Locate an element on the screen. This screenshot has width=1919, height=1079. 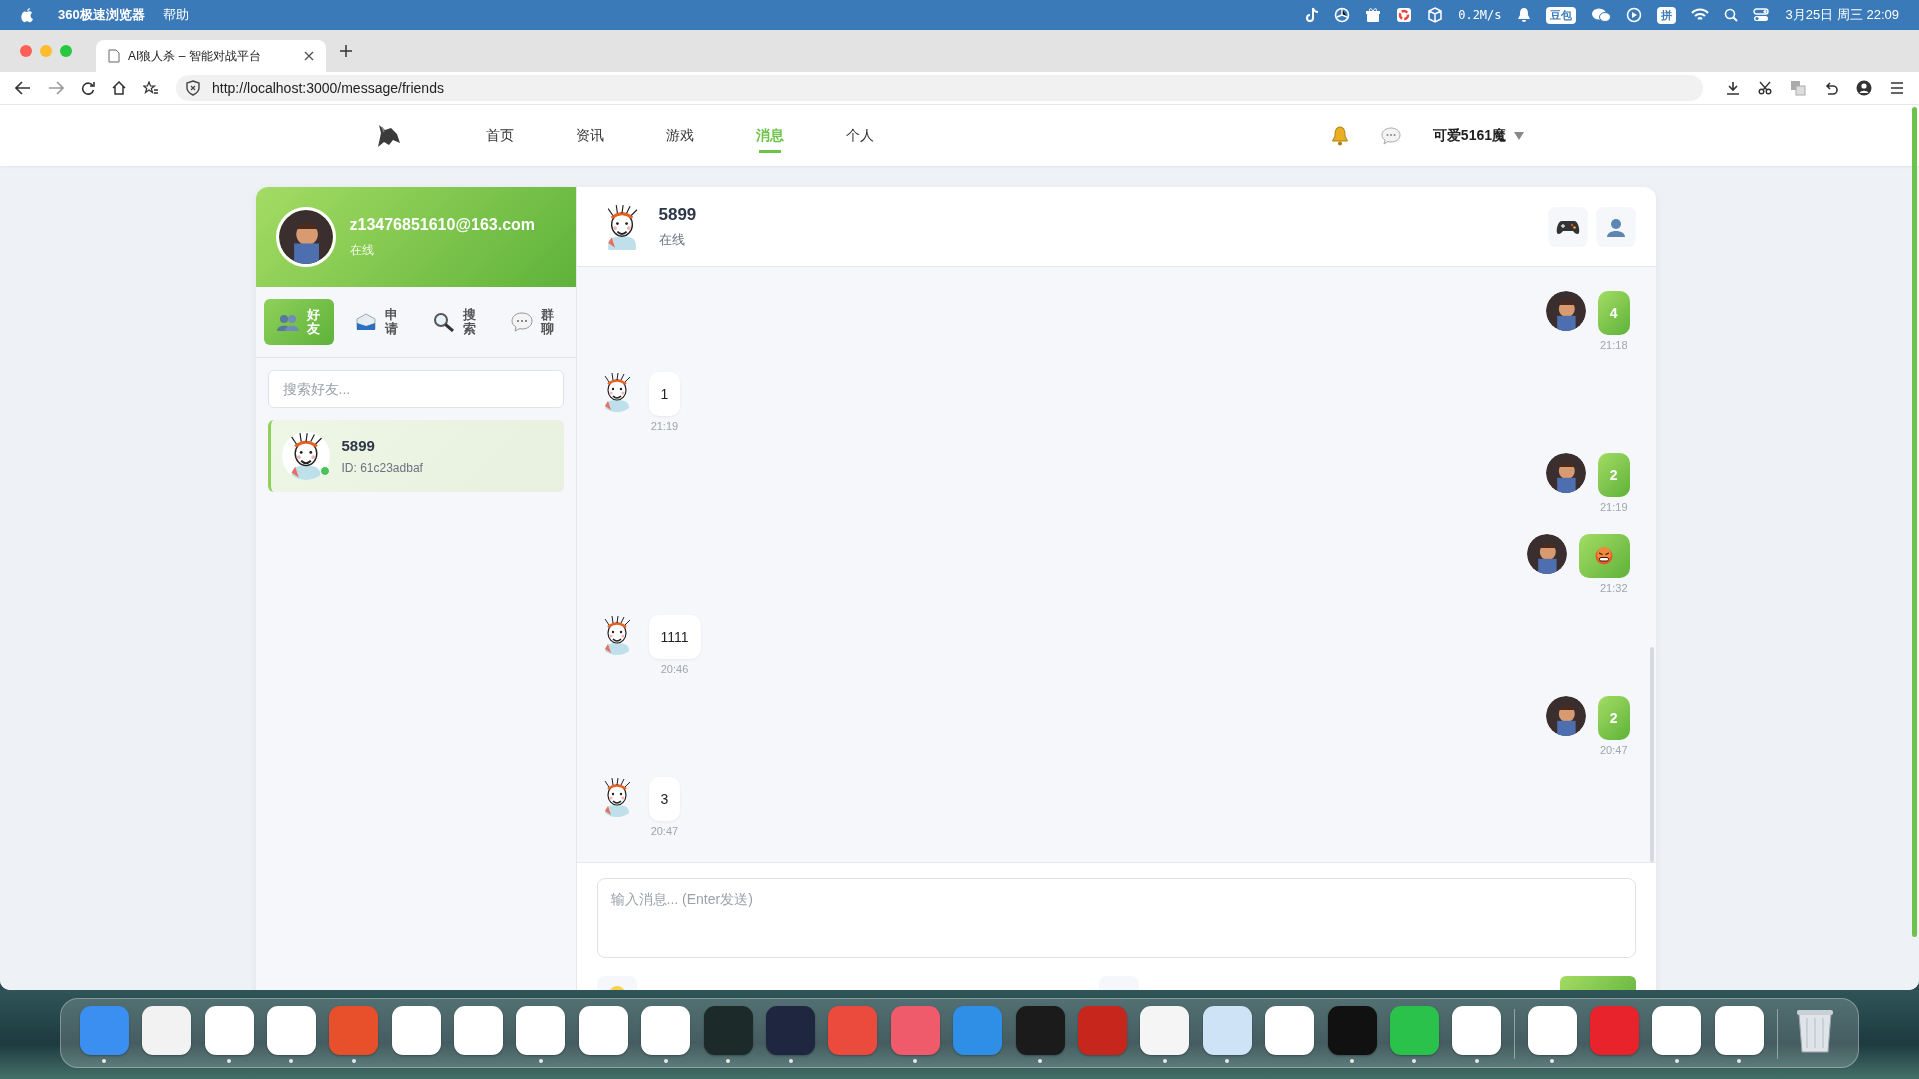
close-icon is located at coordinates (309, 56).